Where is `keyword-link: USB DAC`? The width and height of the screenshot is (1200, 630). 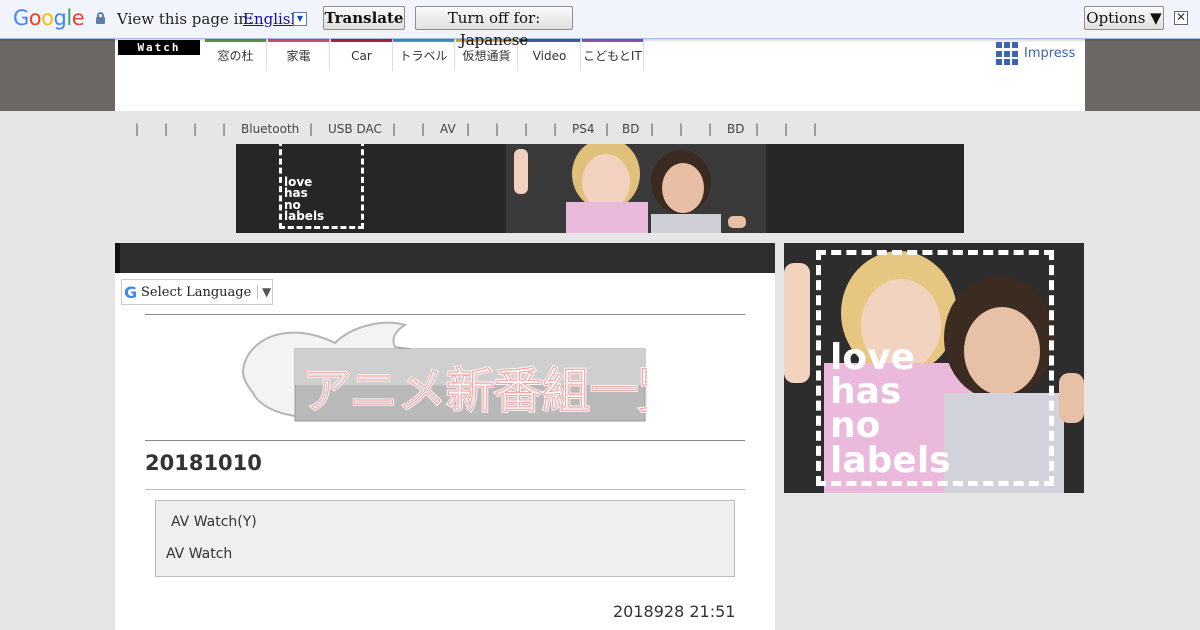 keyword-link: USB DAC is located at coordinates (355, 129).